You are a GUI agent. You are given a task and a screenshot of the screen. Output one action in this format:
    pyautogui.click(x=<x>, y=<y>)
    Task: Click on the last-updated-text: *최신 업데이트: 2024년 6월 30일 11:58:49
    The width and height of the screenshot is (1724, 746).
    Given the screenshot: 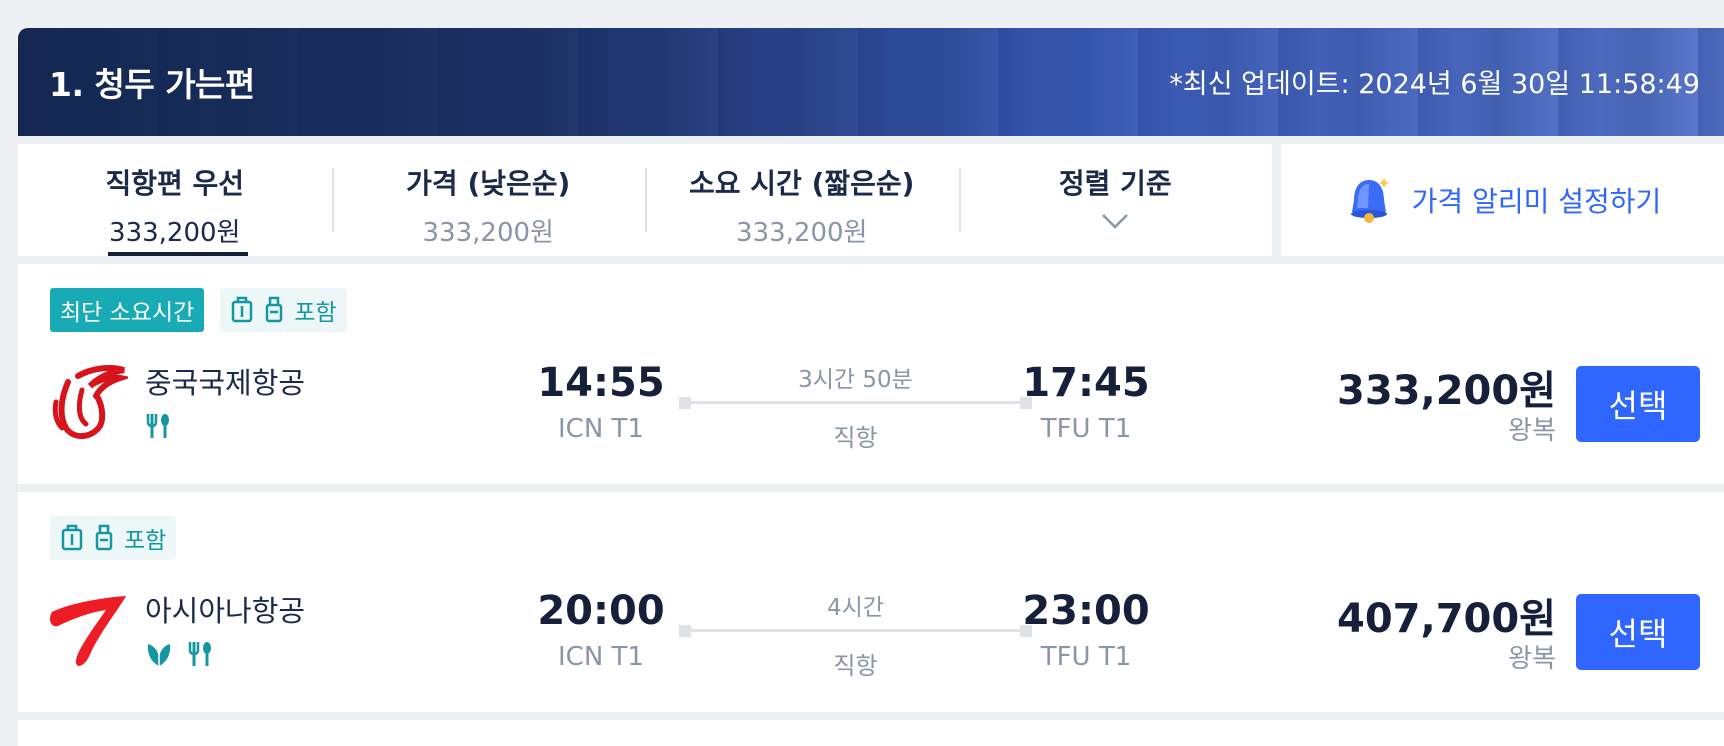 What is the action you would take?
    pyautogui.click(x=1434, y=84)
    